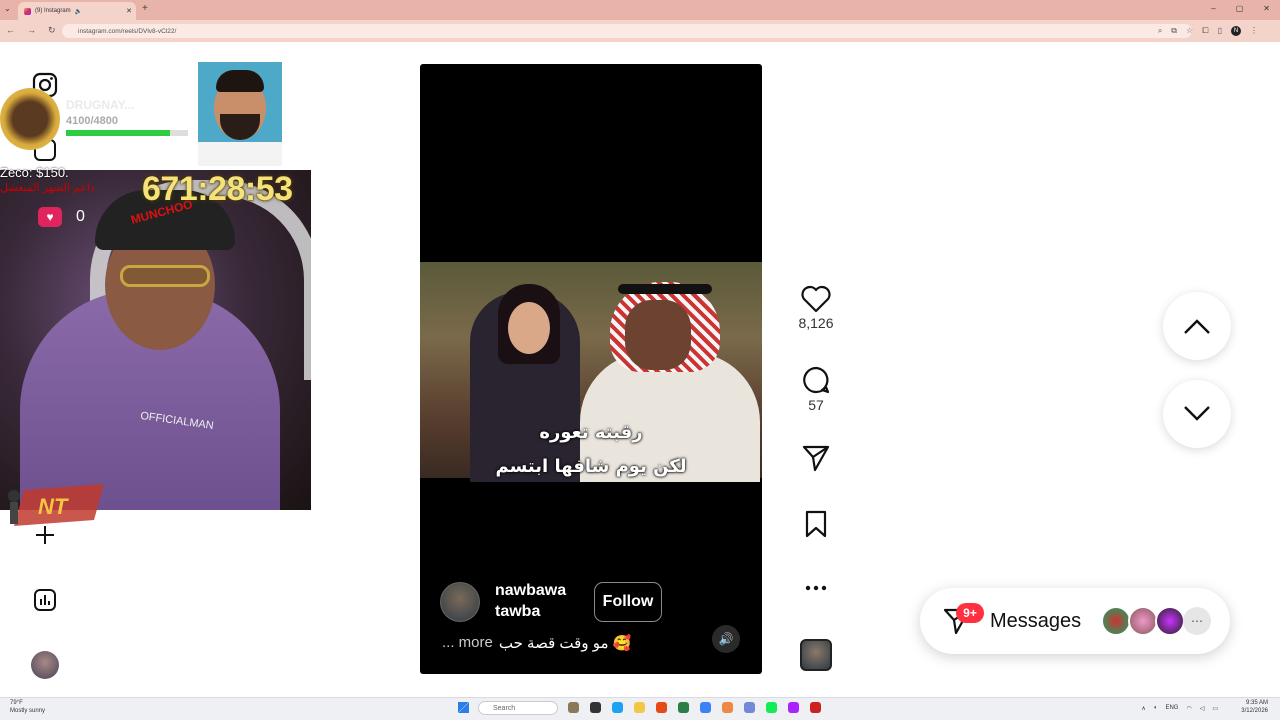 Image resolution: width=1280 pixels, height=720 pixels. I want to click on send-icon, so click(816, 458).